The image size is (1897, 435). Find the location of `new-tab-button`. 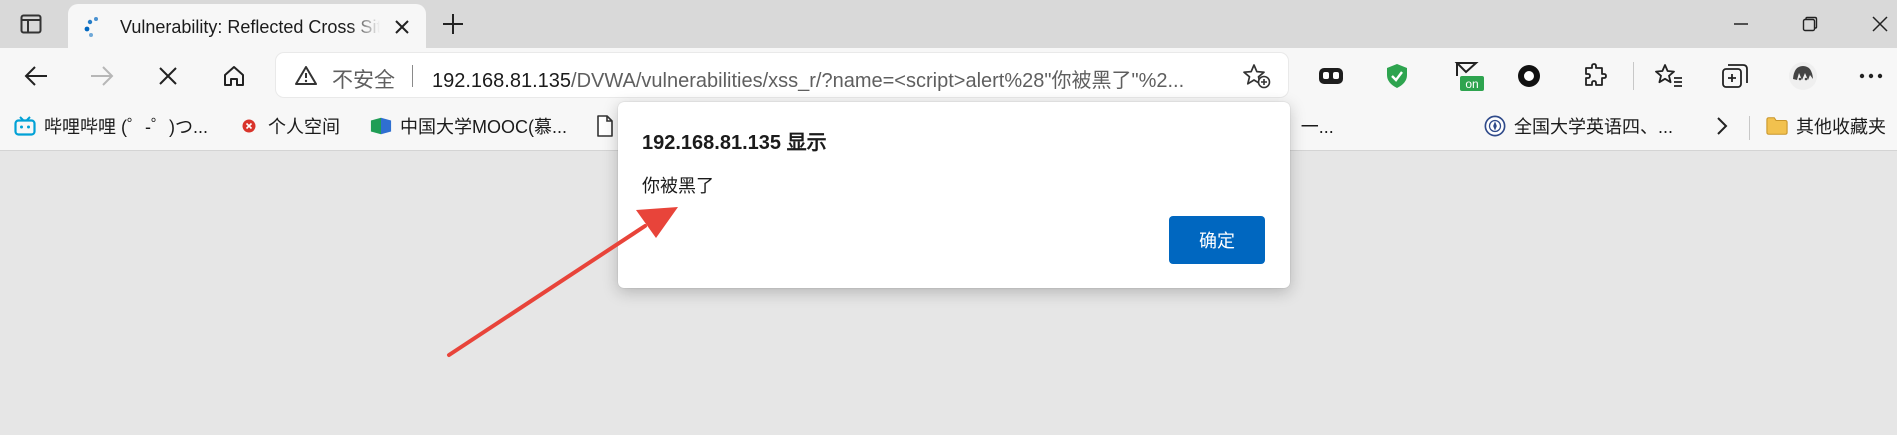

new-tab-button is located at coordinates (453, 24).